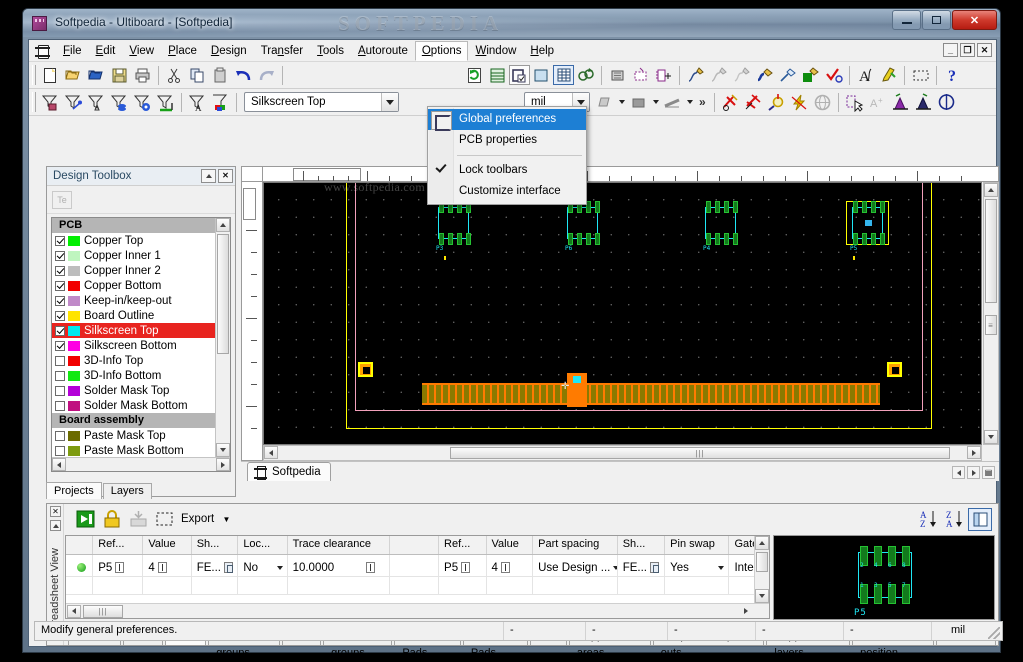 The height and width of the screenshot is (662, 1023). Describe the element at coordinates (453, 226) in the screenshot. I see `component-p3: P3` at that location.